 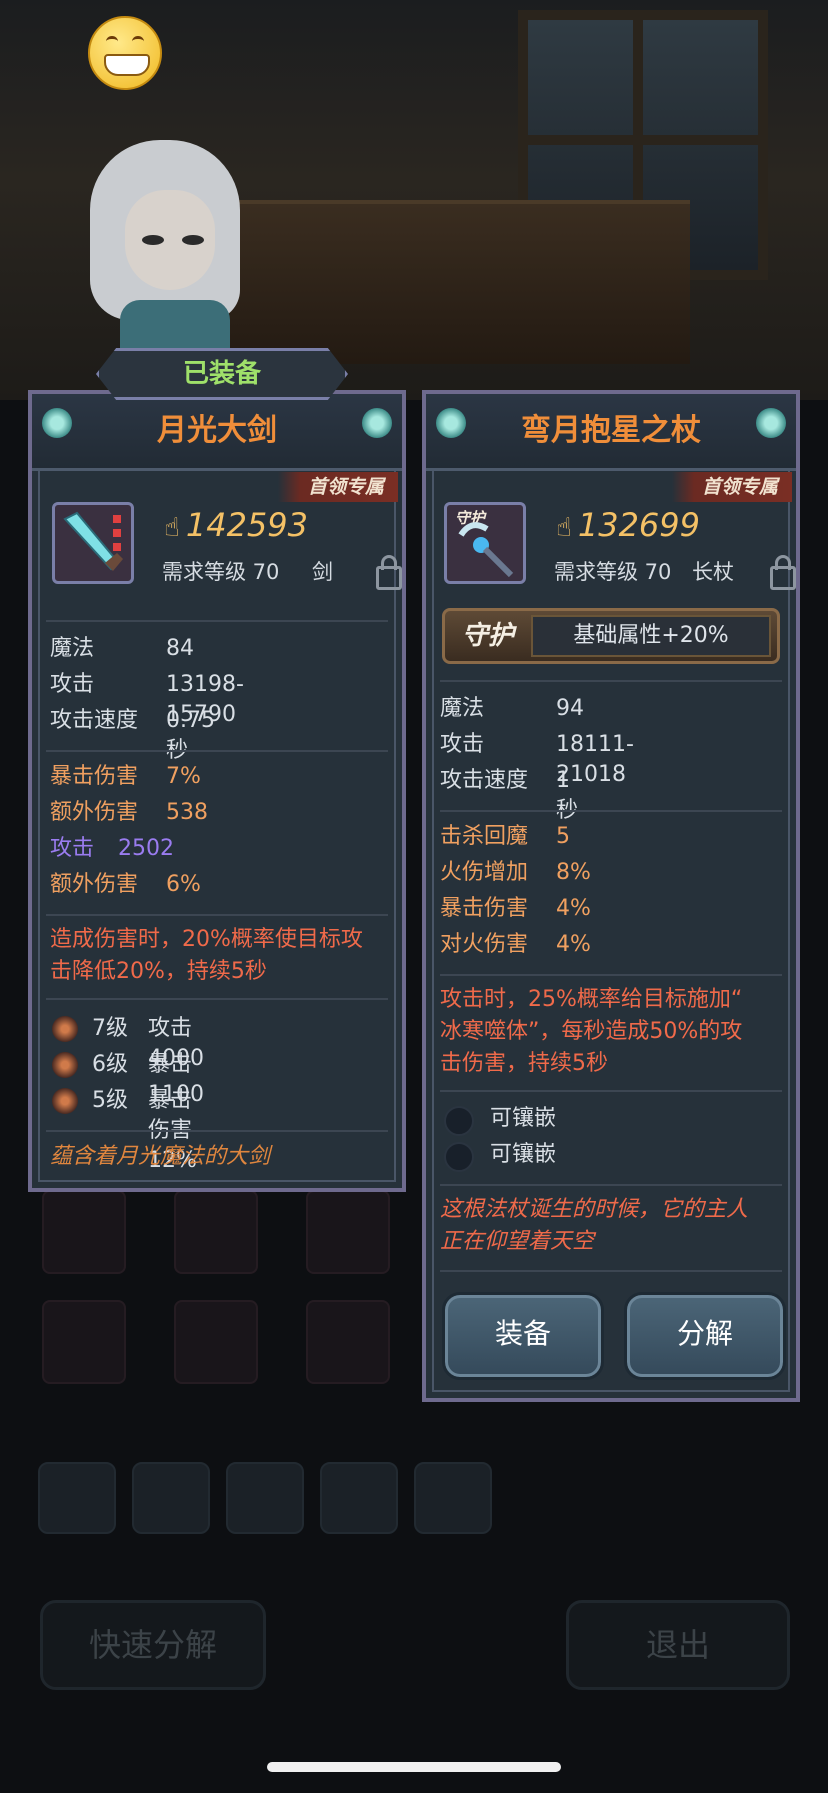 I want to click on quick-dismantle-button: 快速分解, so click(x=153, y=1645).